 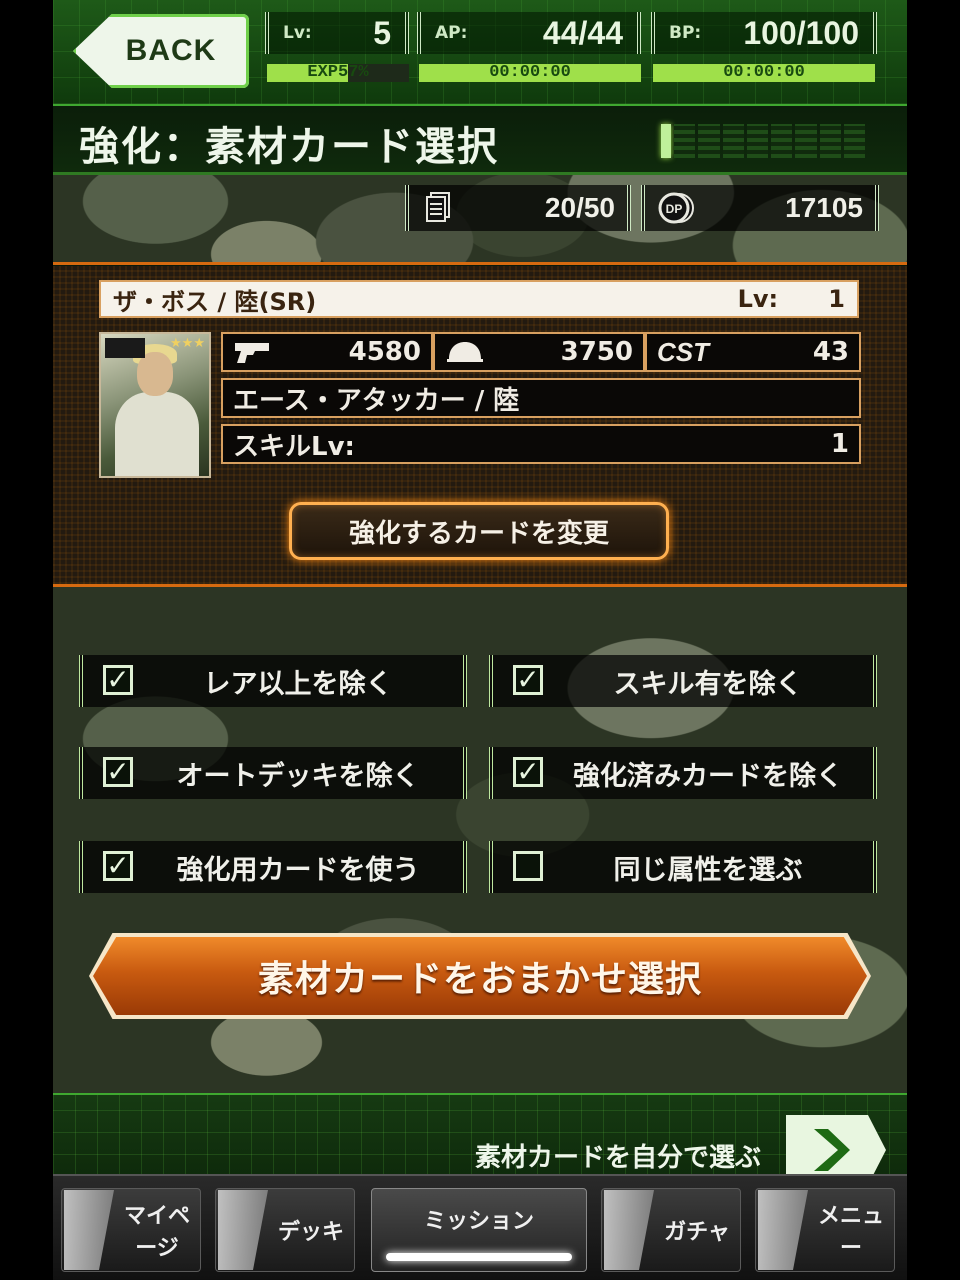 What do you see at coordinates (850, 1232) in the screenshot?
I see `nav-label: メニュー` at bounding box center [850, 1232].